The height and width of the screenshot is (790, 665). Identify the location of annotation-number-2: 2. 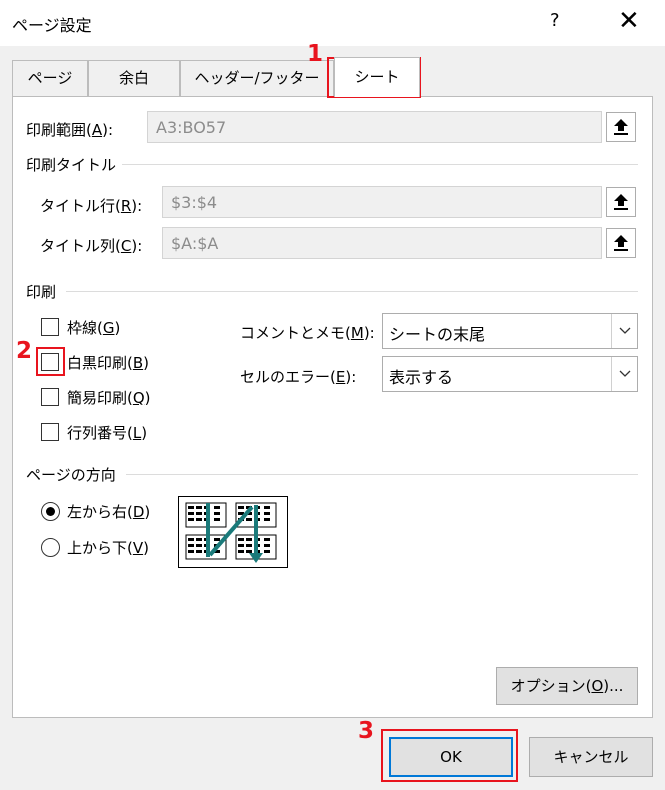
(24, 351).